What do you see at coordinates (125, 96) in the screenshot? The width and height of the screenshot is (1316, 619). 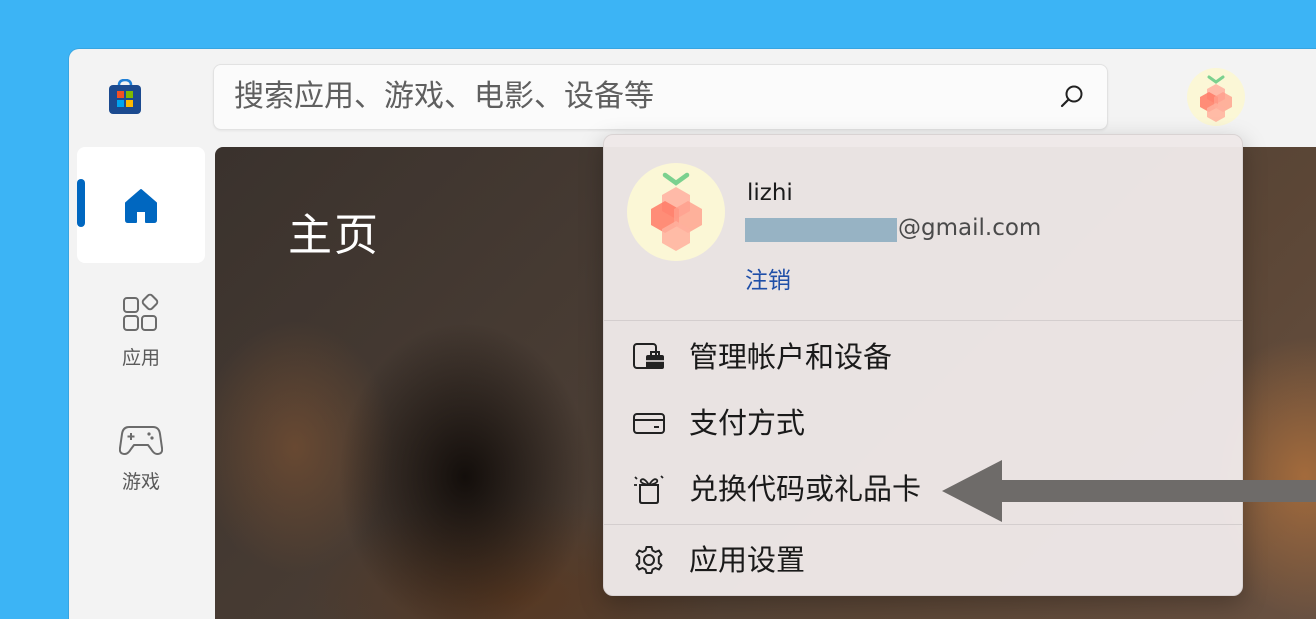 I see `microsoft-store-logo-icon` at bounding box center [125, 96].